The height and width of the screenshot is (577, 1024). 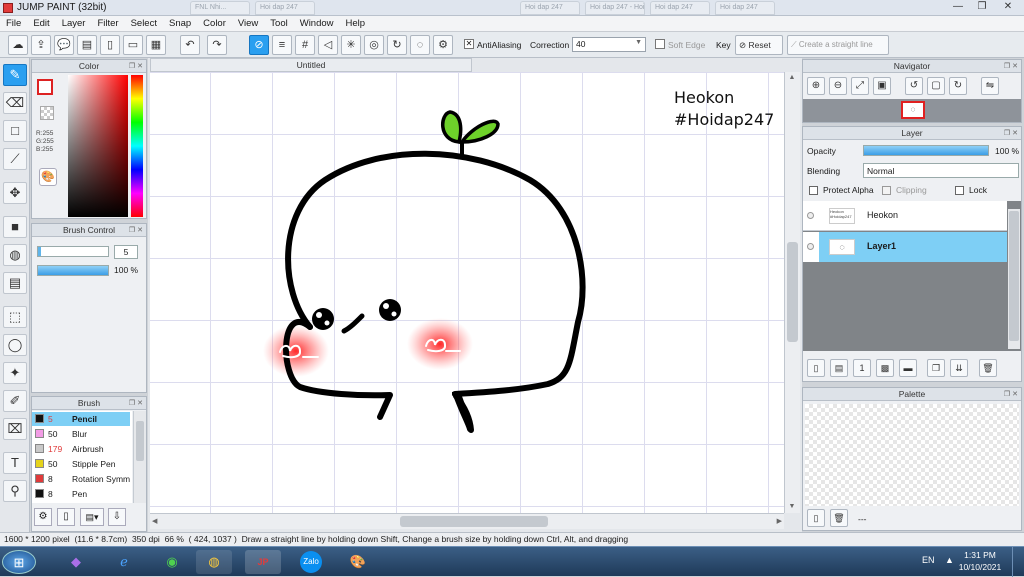 I want to click on document-tab: Untitled, so click(x=311, y=65).